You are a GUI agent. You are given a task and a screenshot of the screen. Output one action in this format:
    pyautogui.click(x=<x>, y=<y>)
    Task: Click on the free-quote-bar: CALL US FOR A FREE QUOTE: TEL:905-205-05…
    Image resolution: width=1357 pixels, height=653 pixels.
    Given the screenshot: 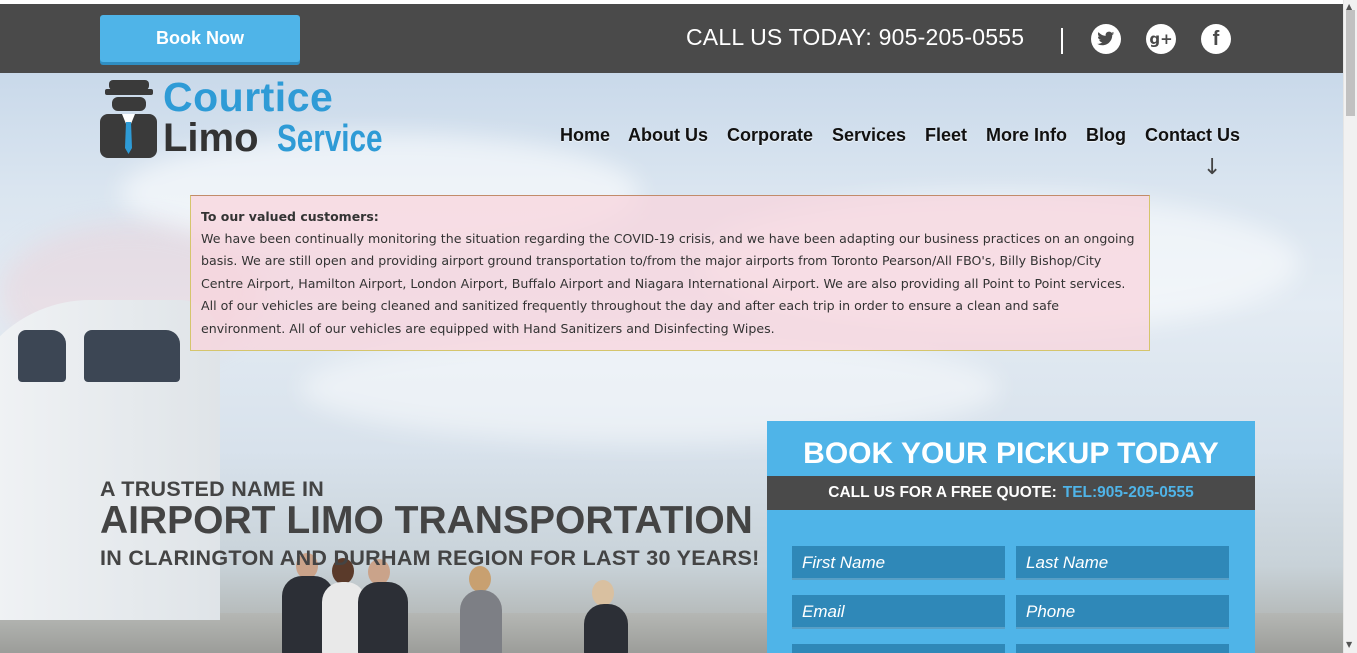 What is the action you would take?
    pyautogui.click(x=1011, y=493)
    